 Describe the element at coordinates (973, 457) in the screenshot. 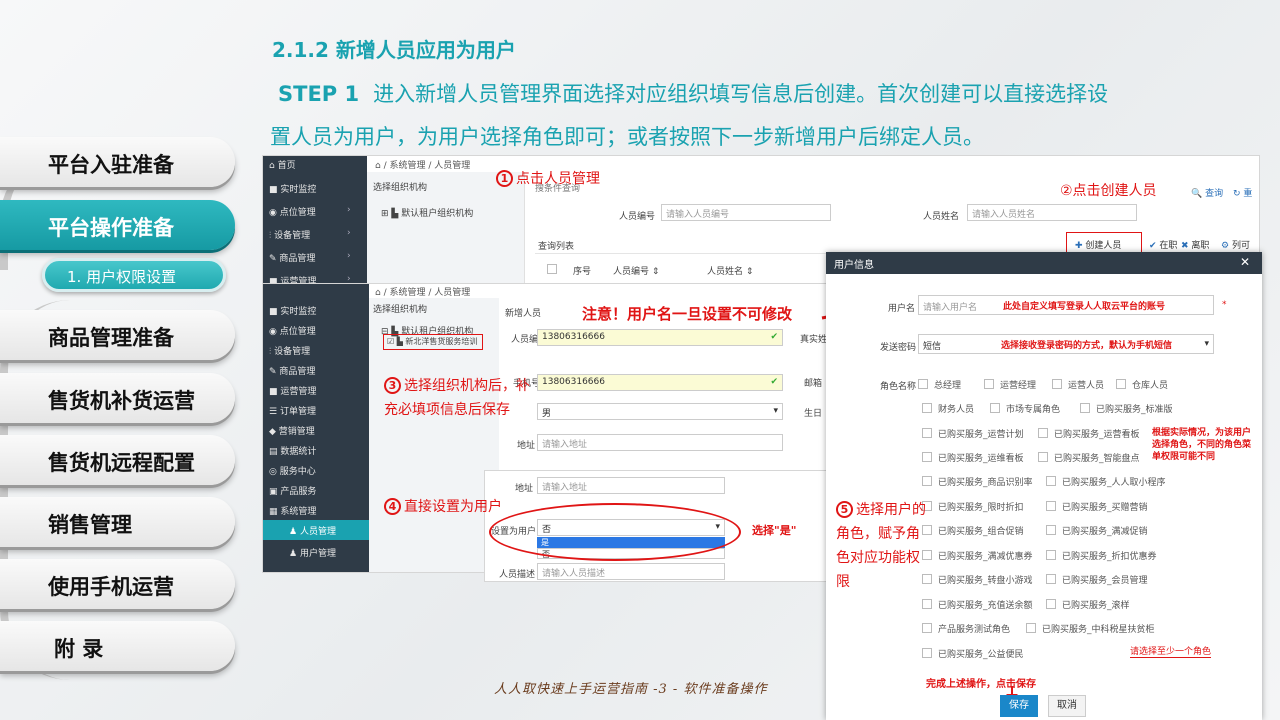

I see `role-checkbox: 已购买服务_运维看板` at that location.